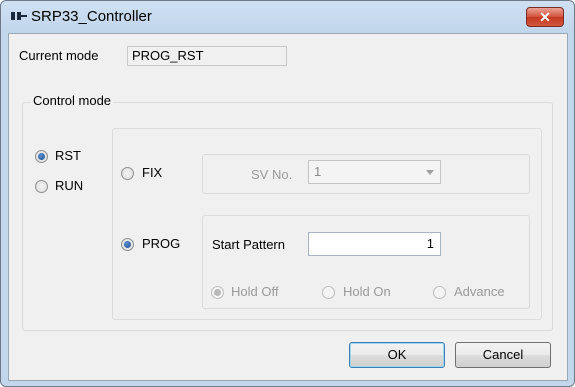 This screenshot has width=575, height=387. Describe the element at coordinates (127, 244) in the screenshot. I see `prog-radio` at that location.